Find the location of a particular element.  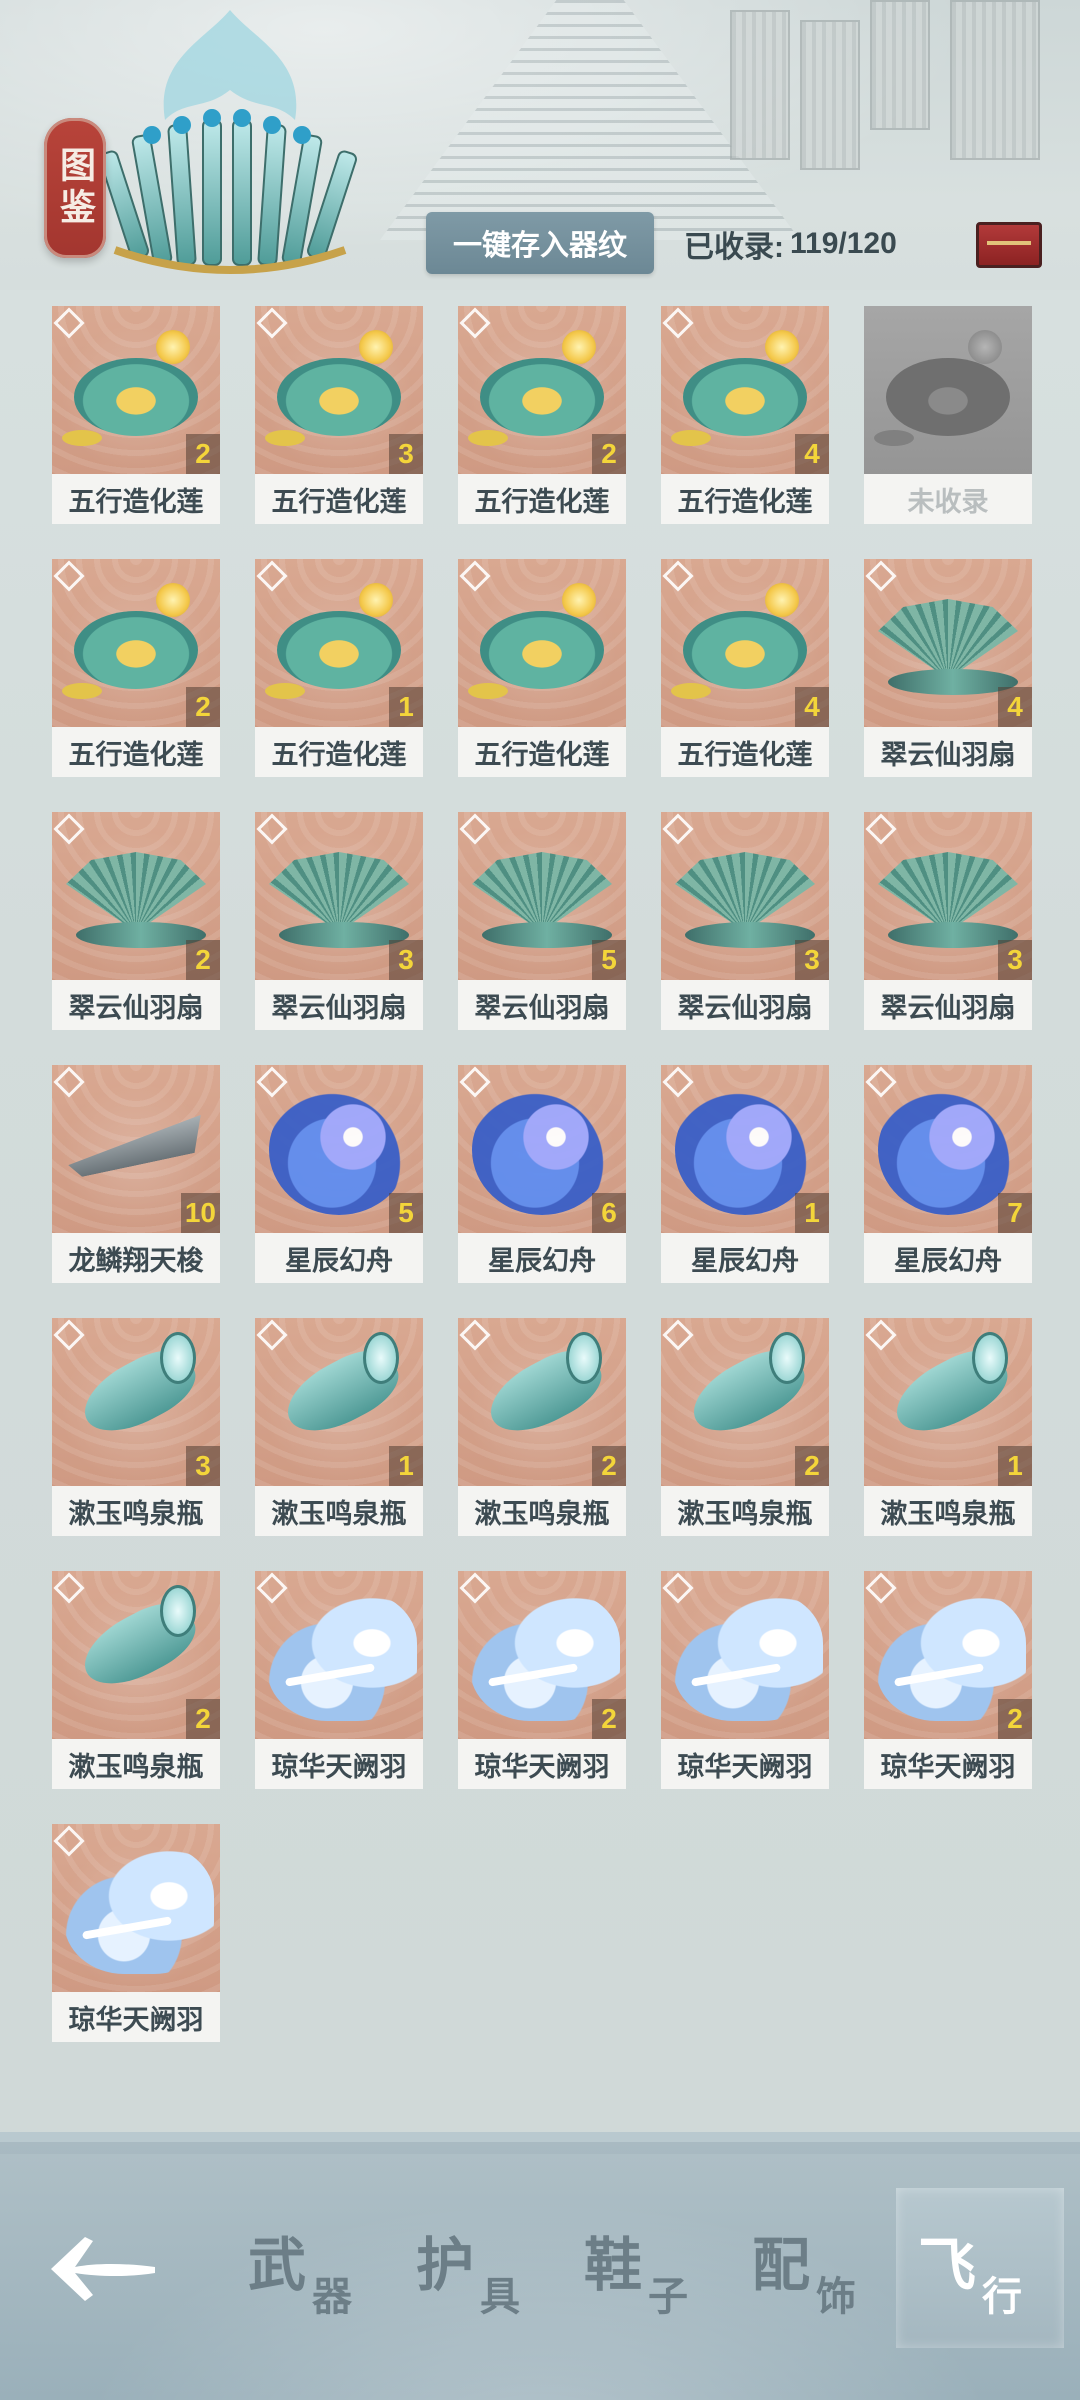

item-card: 6 星辰幻舟 is located at coordinates (542, 1174).